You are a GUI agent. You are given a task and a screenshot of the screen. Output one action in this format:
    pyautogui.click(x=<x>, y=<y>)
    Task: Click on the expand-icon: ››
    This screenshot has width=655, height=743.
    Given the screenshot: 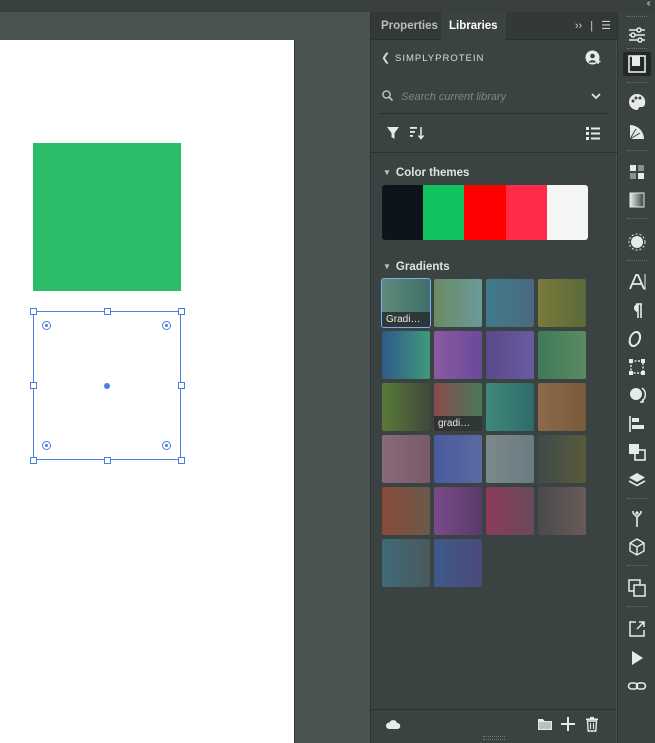 What is the action you would take?
    pyautogui.click(x=578, y=26)
    